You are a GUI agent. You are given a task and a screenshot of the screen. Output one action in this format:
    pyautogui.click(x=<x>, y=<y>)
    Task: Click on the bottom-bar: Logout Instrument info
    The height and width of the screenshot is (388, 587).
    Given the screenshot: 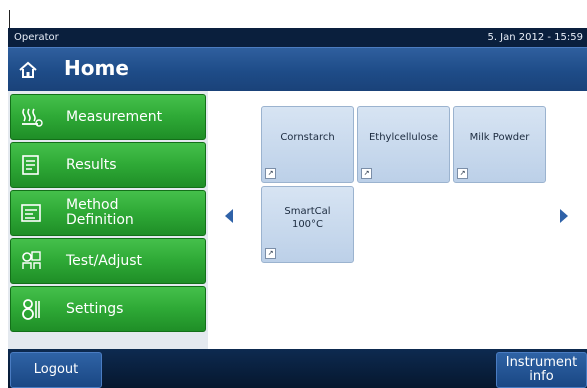 What is the action you would take?
    pyautogui.click(x=297, y=368)
    